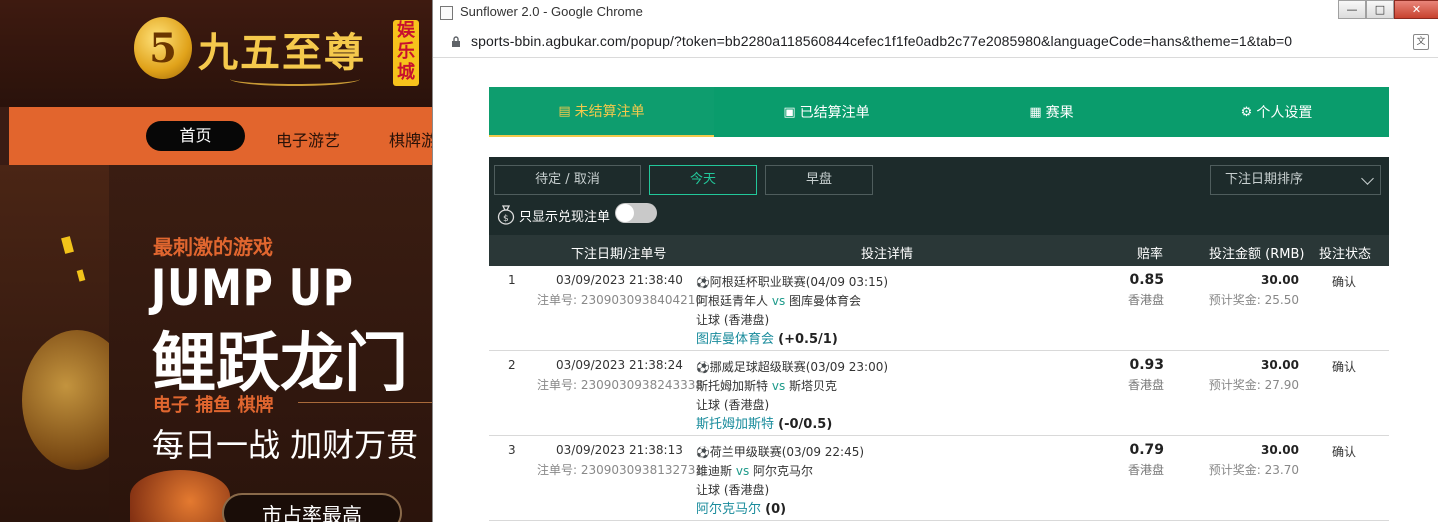 Image resolution: width=1438 pixels, height=522 pixels. Describe the element at coordinates (406, 53) in the screenshot. I see `logo-badge: 娱乐城` at that location.